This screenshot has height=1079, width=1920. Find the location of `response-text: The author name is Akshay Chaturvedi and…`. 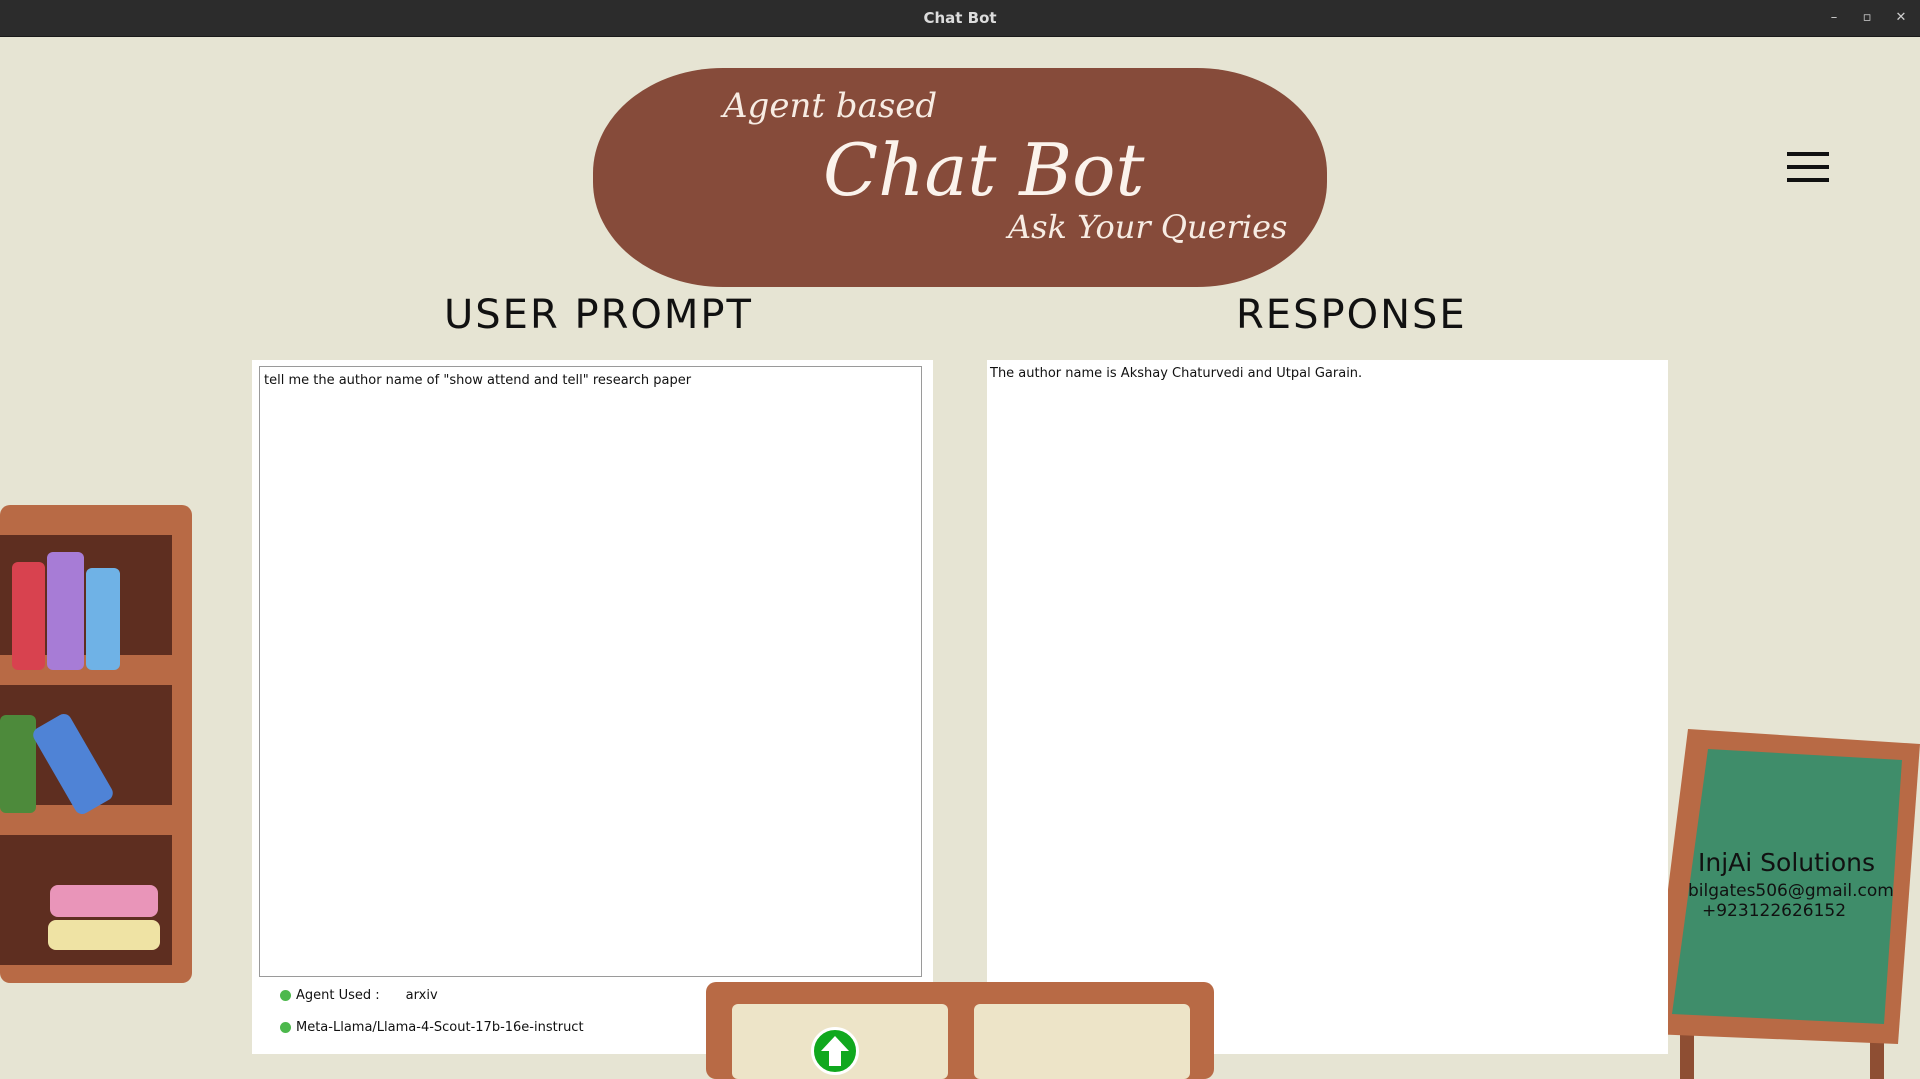

response-text: The author name is Akshay Chaturvedi and… is located at coordinates (1176, 373).